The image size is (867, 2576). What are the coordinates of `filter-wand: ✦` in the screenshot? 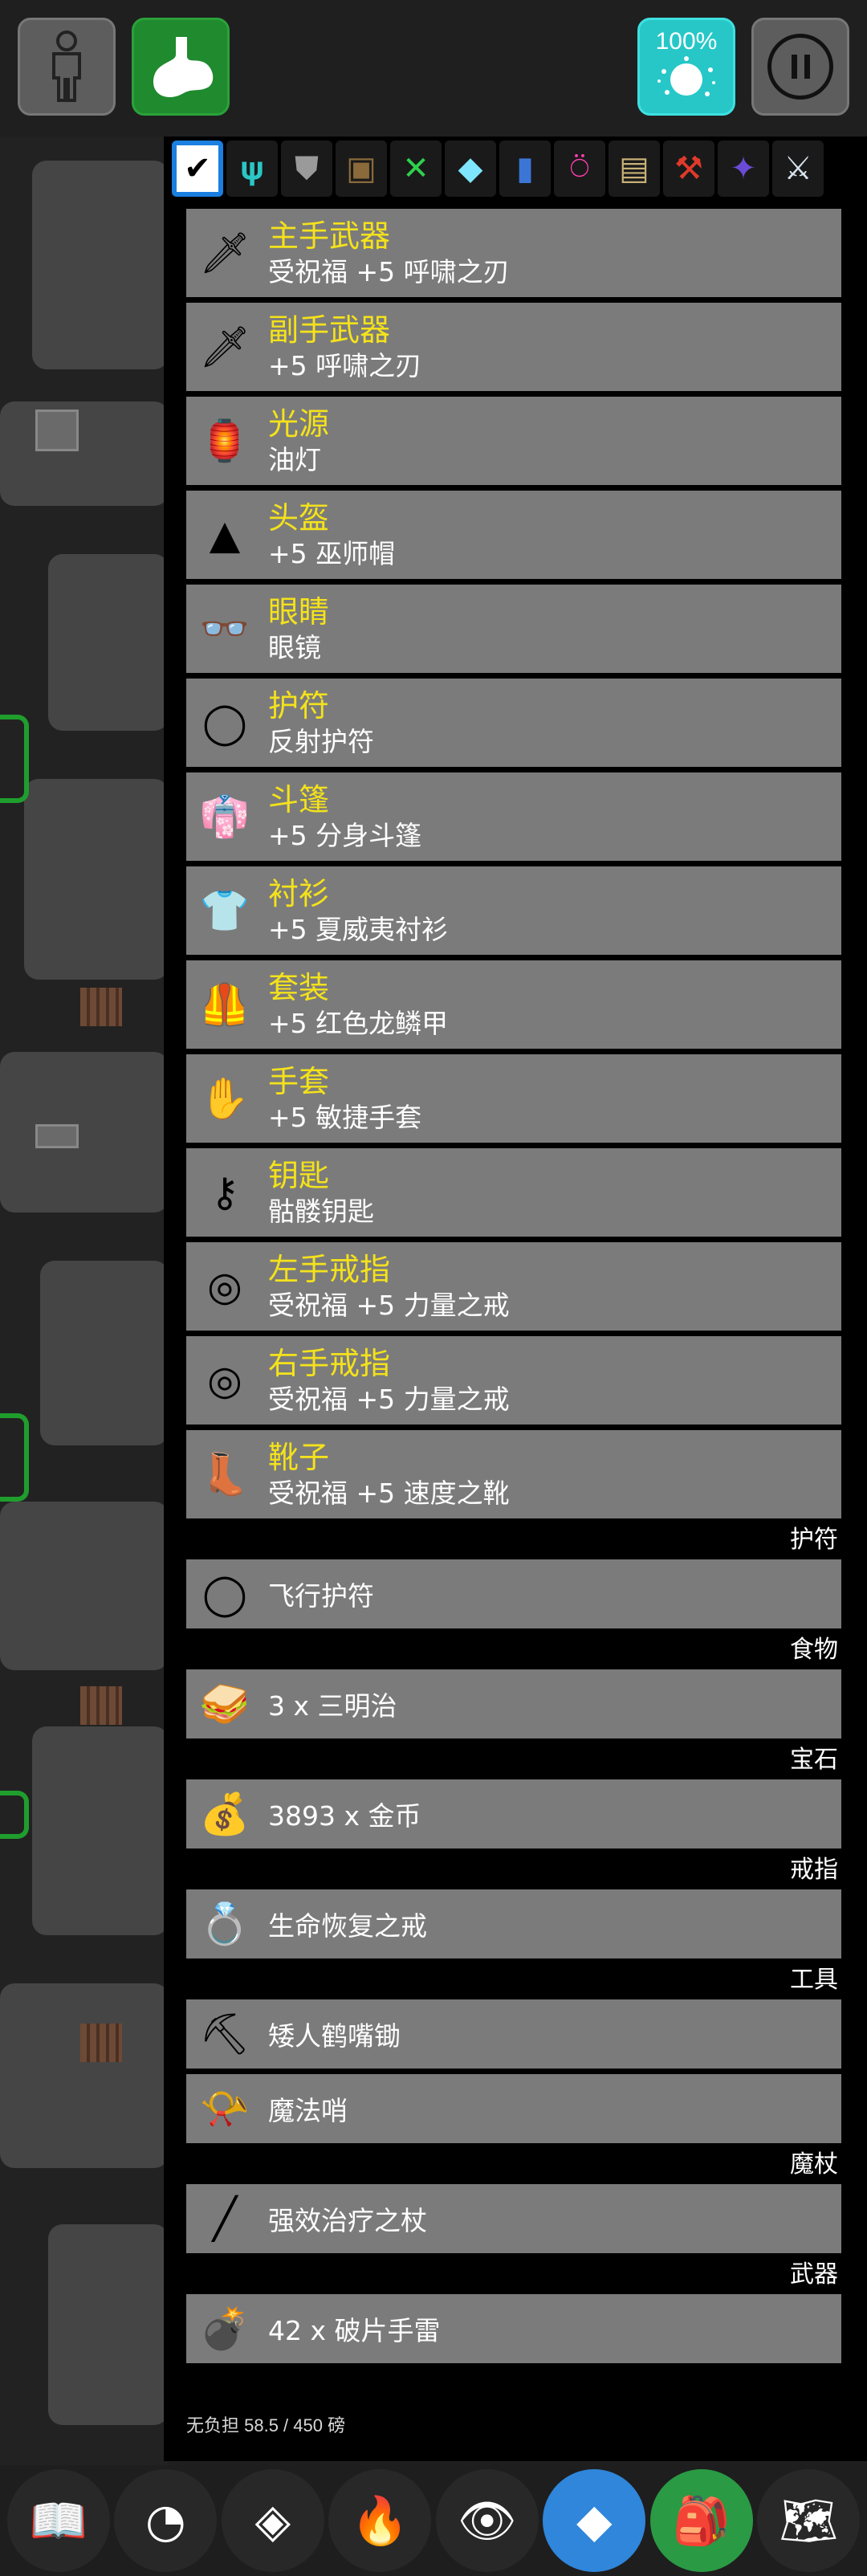 It's located at (743, 169).